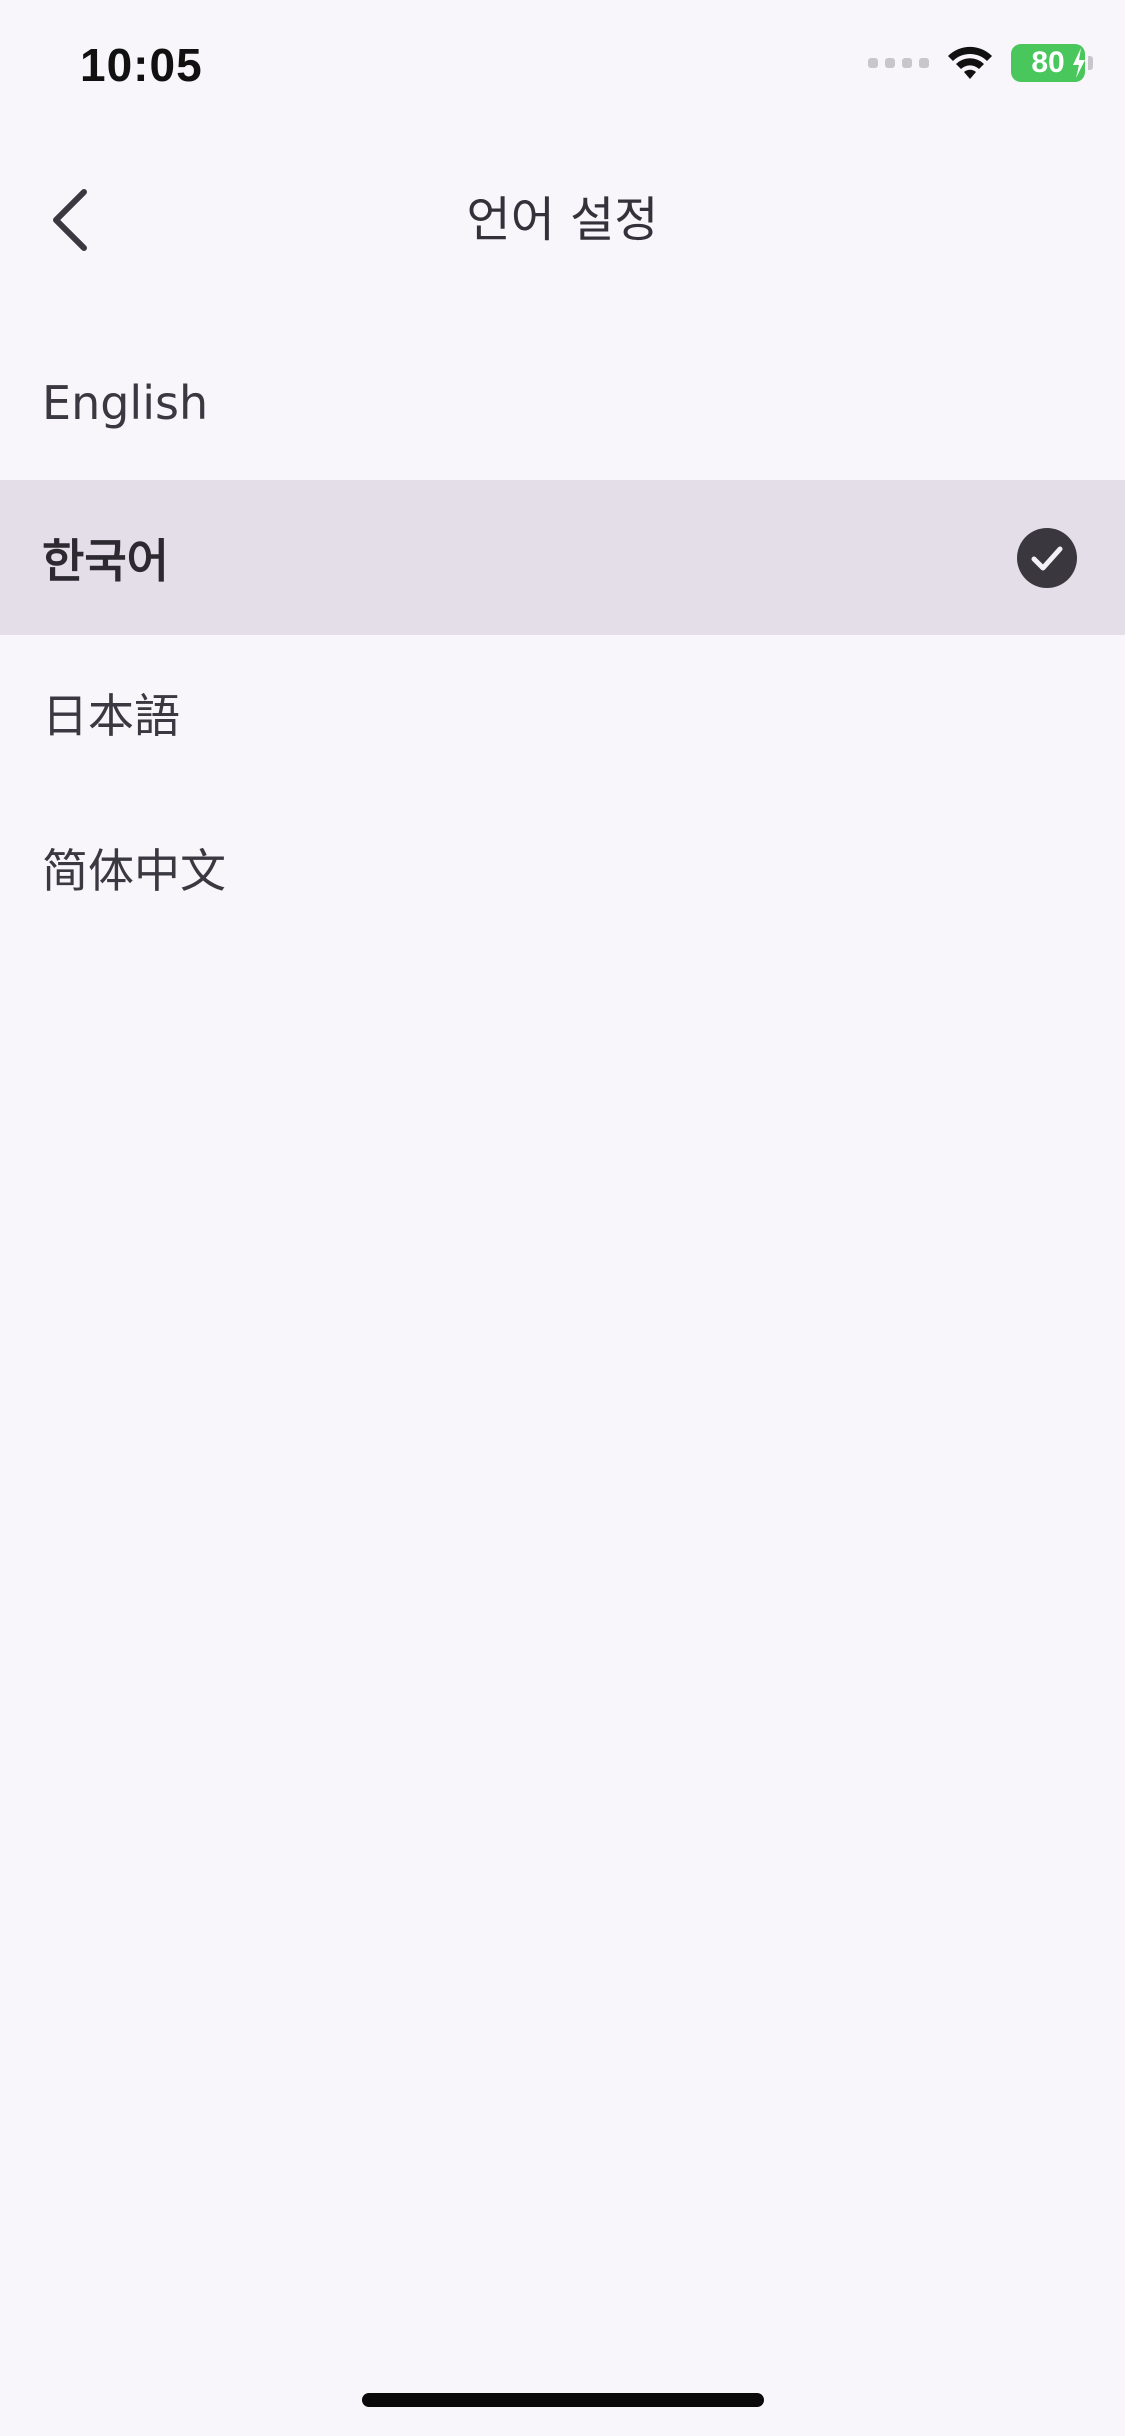 The width and height of the screenshot is (1125, 2436). I want to click on header: 언어 설정, so click(562, 215).